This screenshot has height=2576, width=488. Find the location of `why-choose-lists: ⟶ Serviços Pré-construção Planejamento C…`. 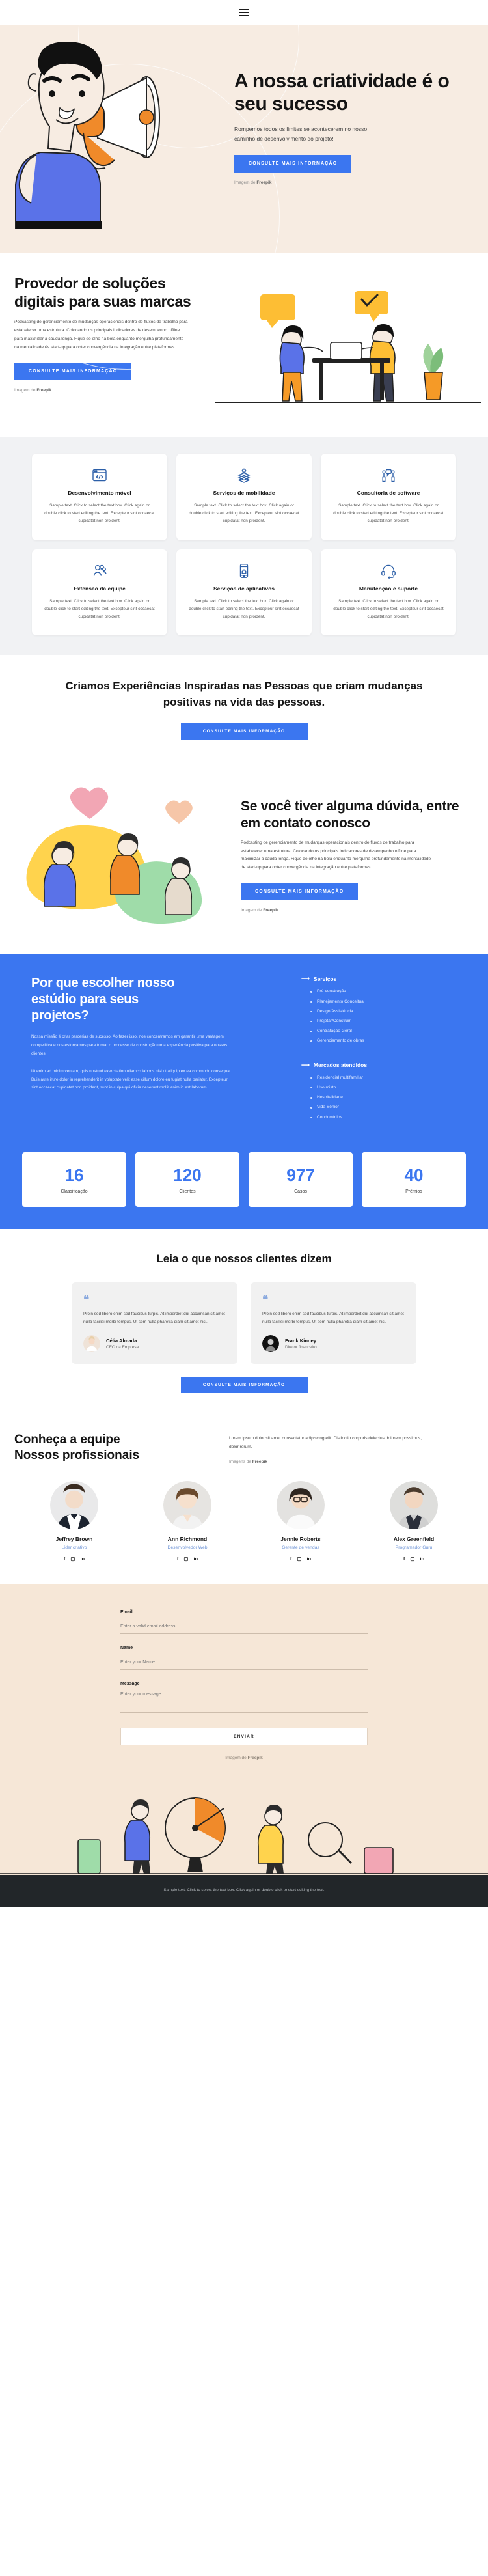

why-choose-lists: ⟶ Serviços Pré-construção Planejamento C… is located at coordinates (379, 1056).